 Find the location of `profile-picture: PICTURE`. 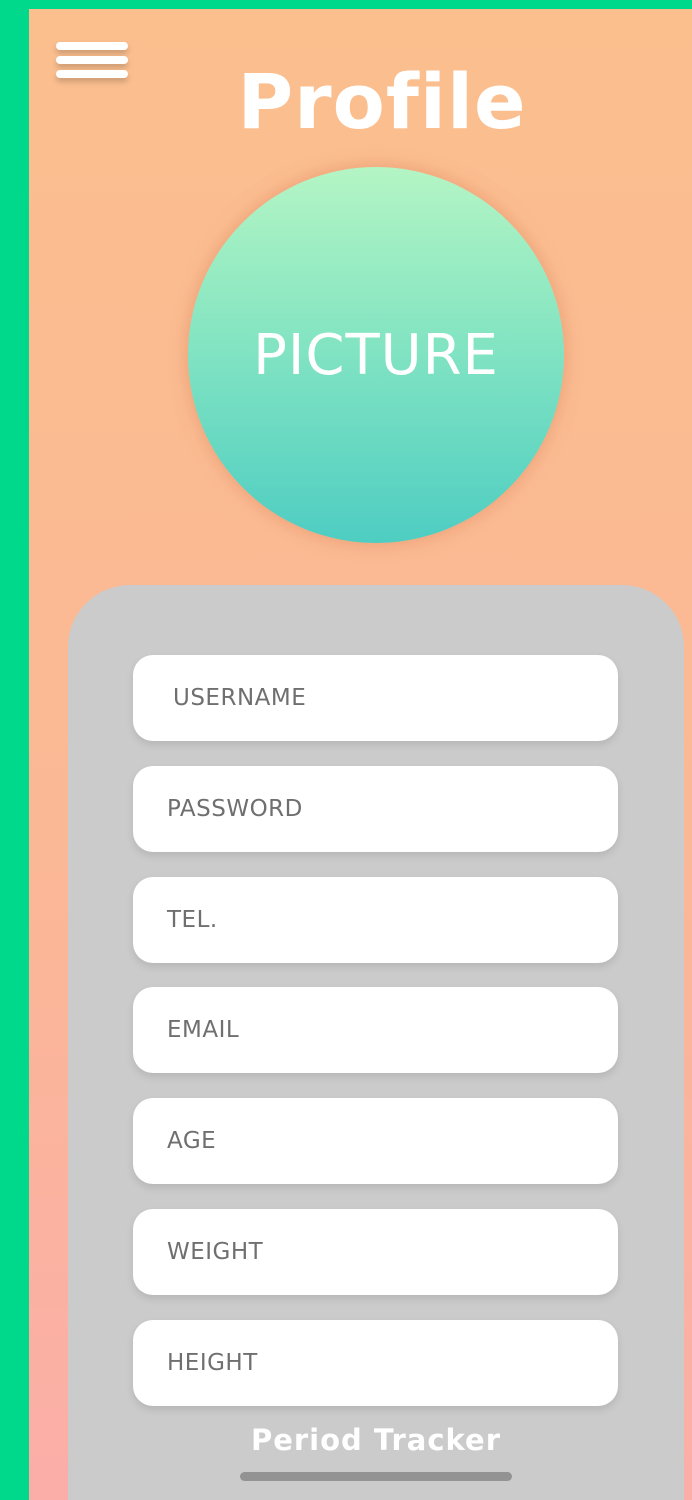

profile-picture: PICTURE is located at coordinates (376, 355).